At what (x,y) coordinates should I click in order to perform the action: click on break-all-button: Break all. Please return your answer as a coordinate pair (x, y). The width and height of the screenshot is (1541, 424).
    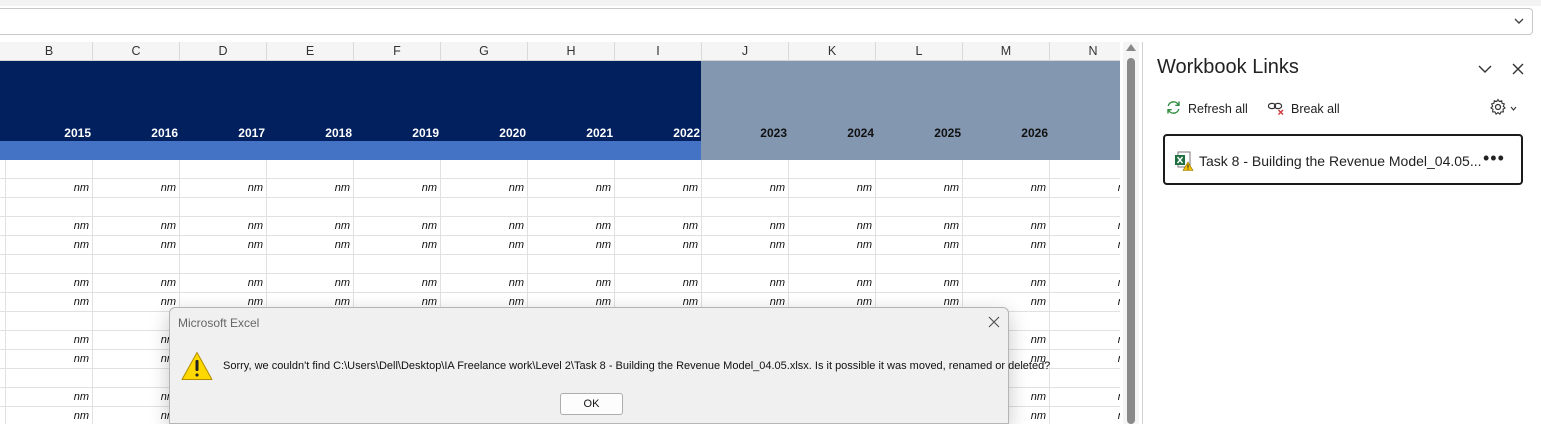
    Looking at the image, I should click on (1303, 109).